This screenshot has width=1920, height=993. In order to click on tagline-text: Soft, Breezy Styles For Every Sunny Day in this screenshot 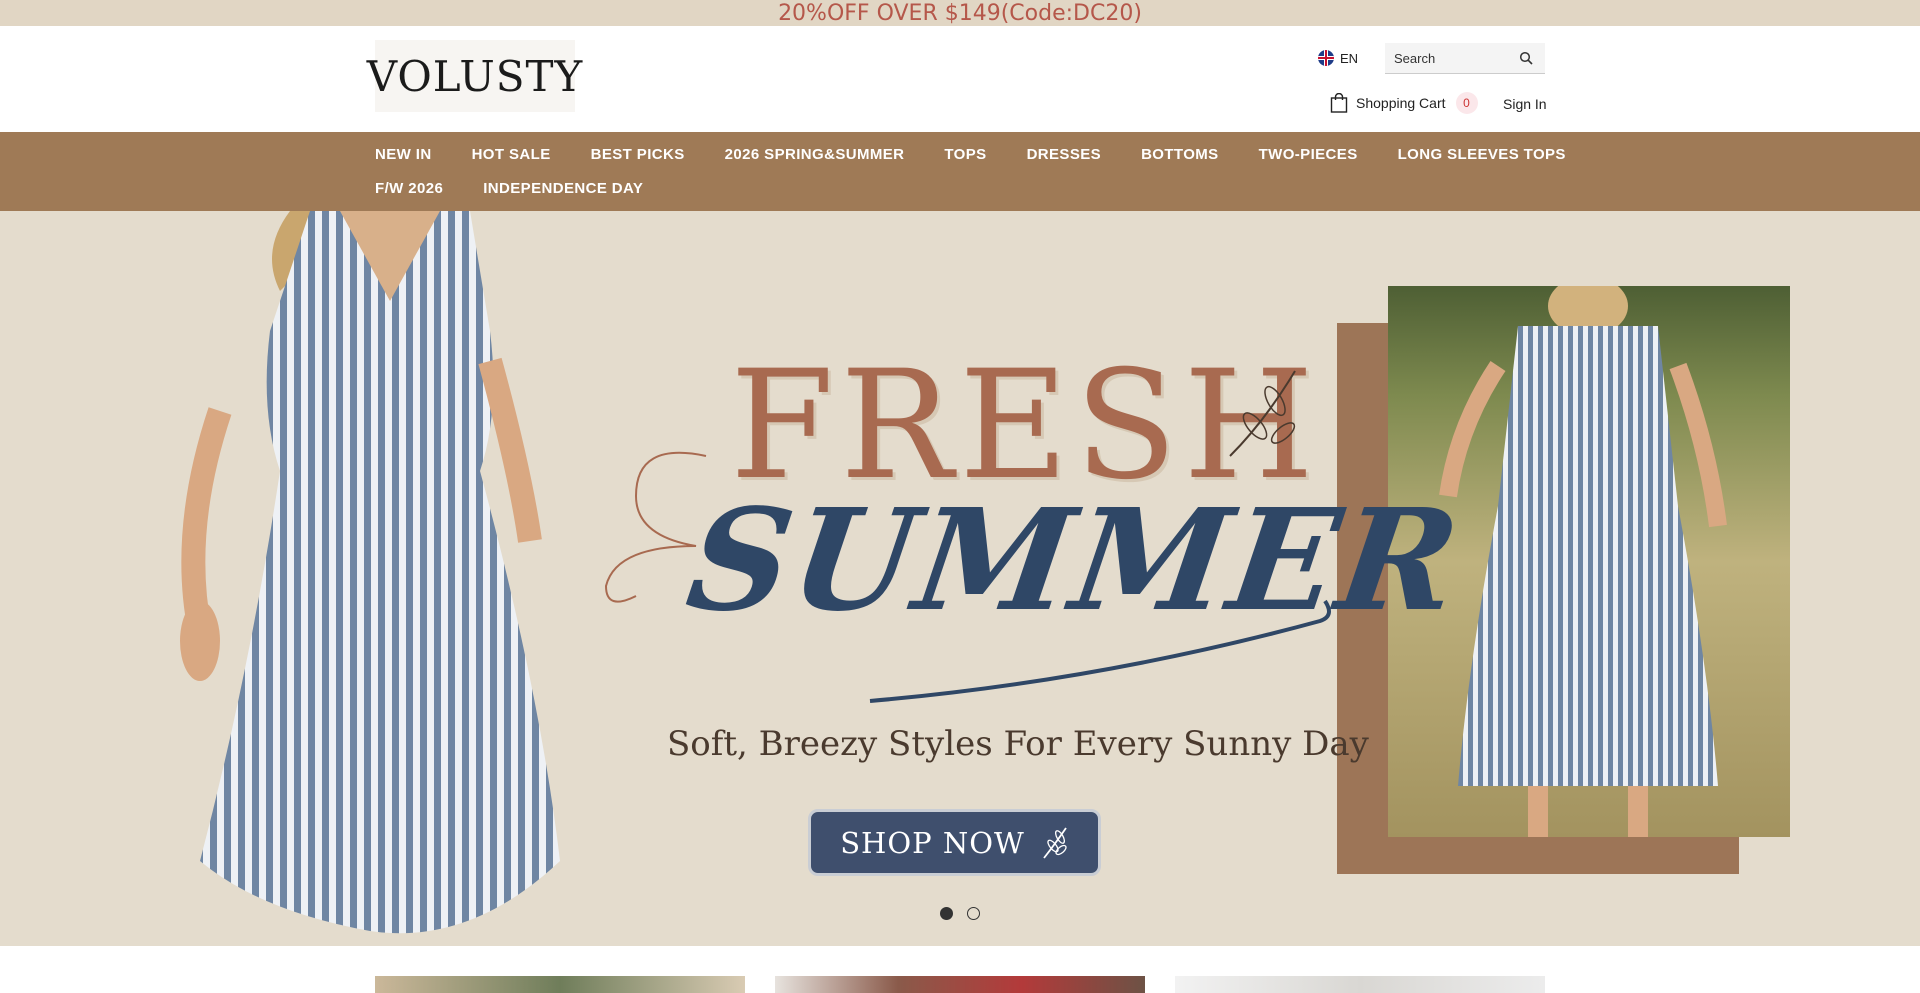, I will do `click(1018, 744)`.